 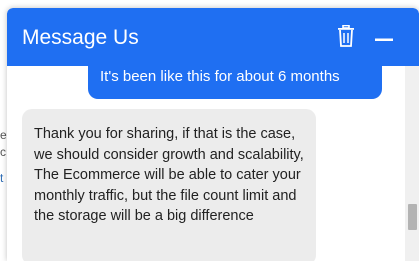 I want to click on background-link-fragment: t, so click(x=1, y=178).